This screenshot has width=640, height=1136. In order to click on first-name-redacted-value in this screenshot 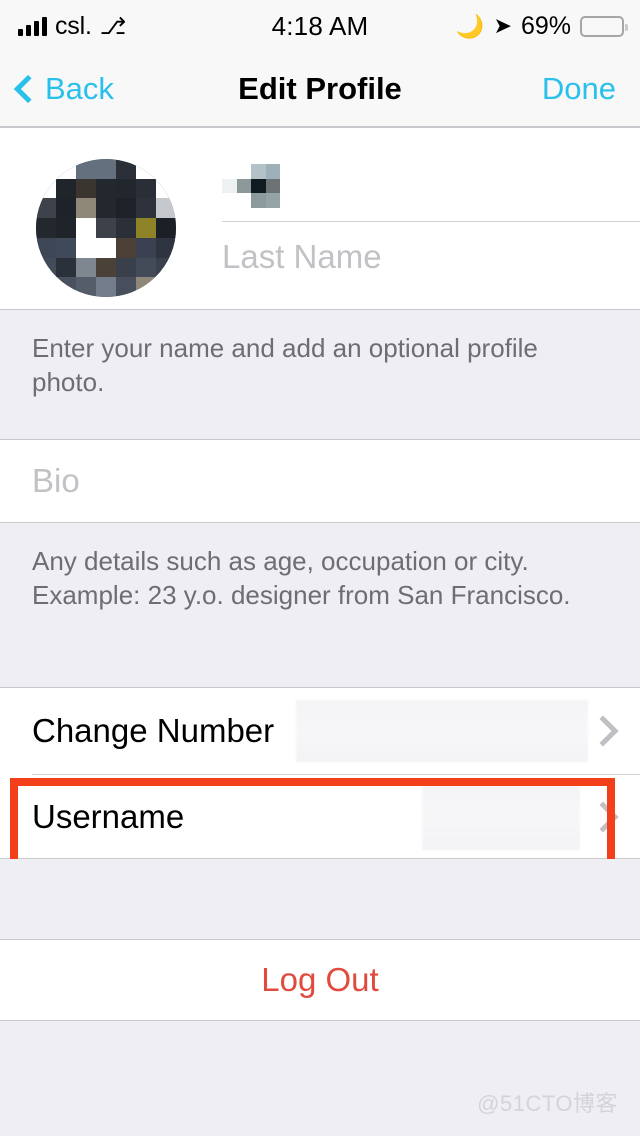, I will do `click(251, 186)`.